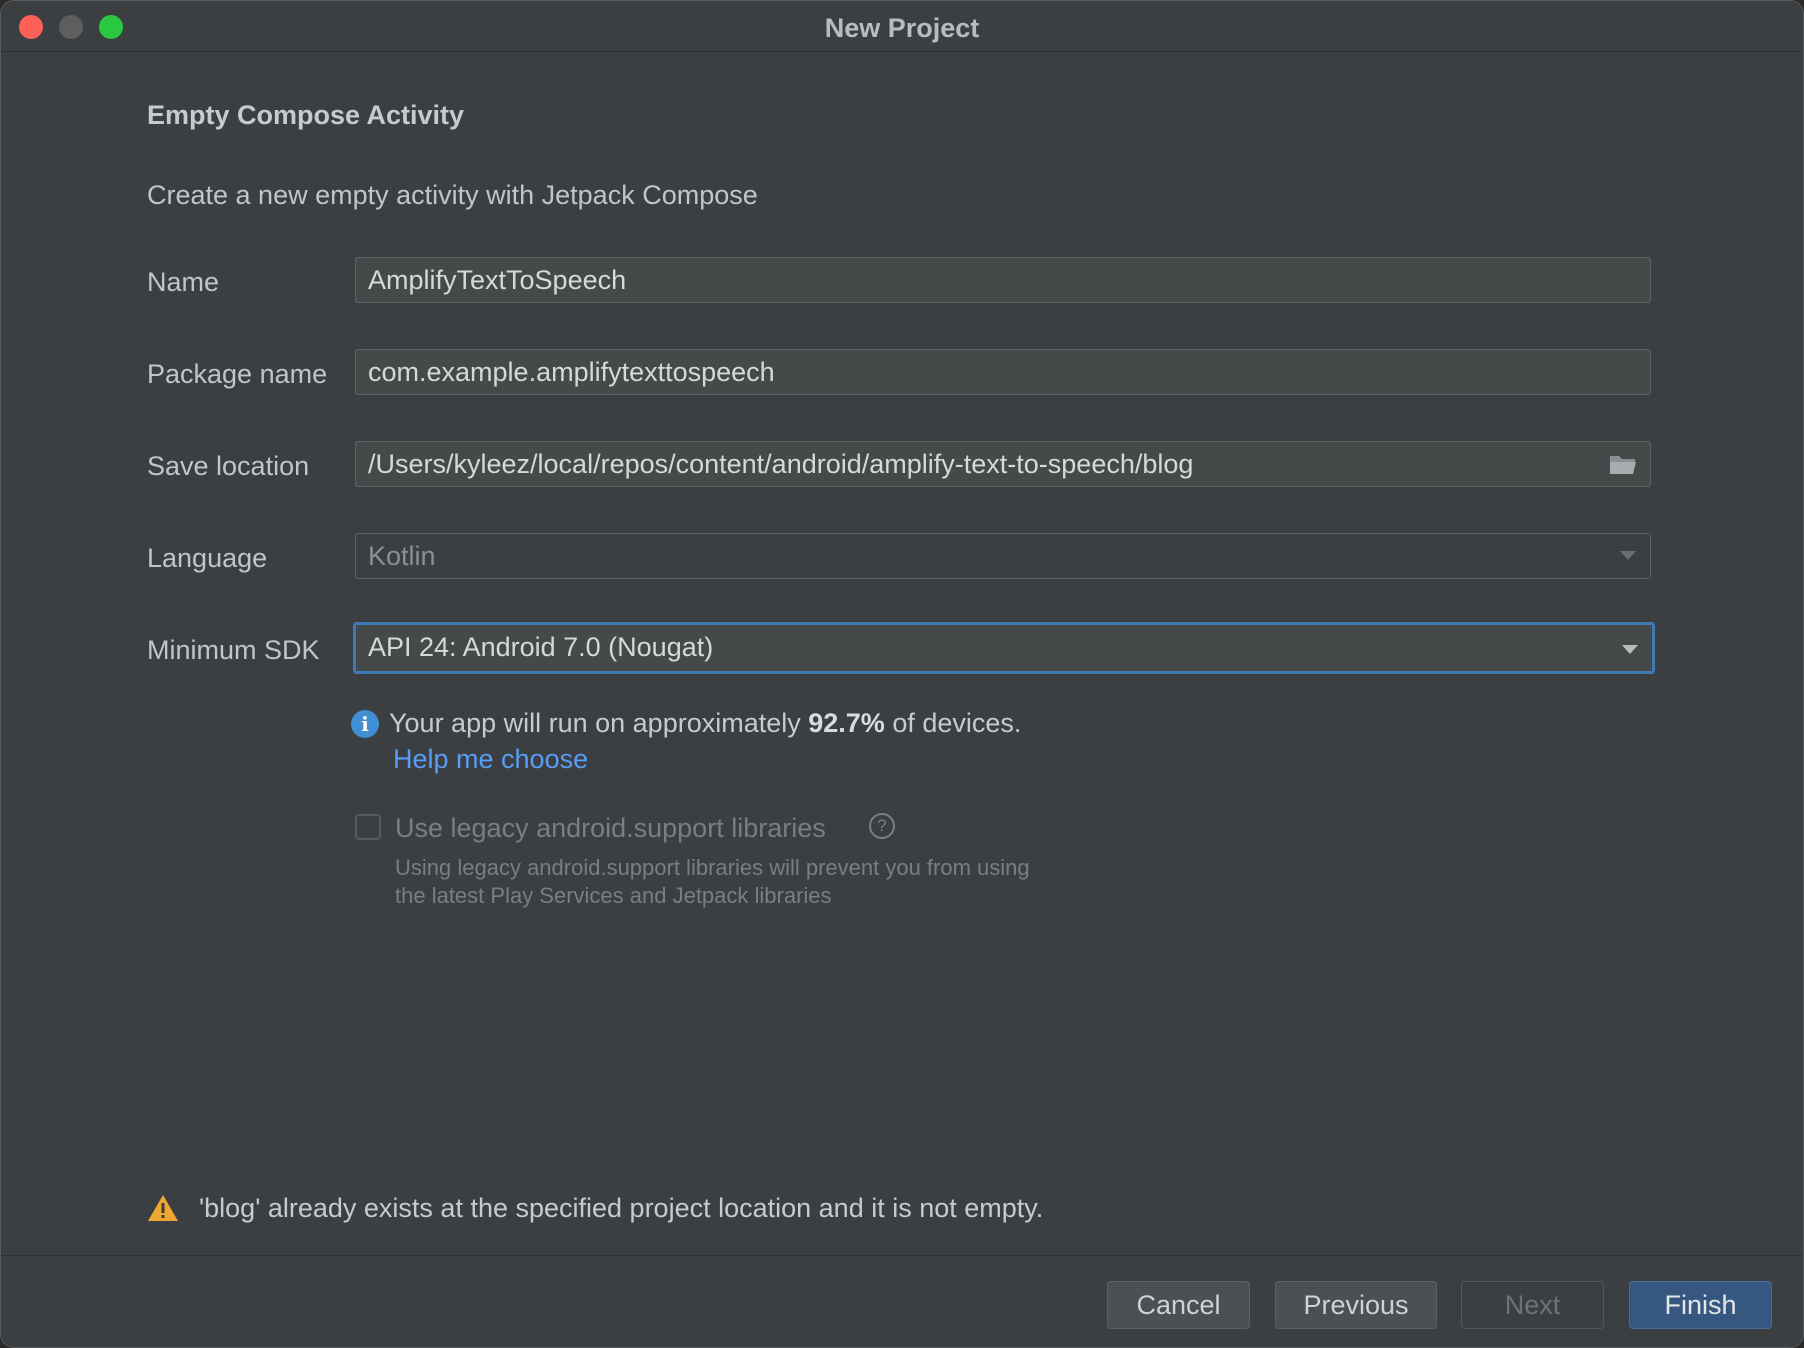  I want to click on coverage-percent: 92.7%, so click(846, 723).